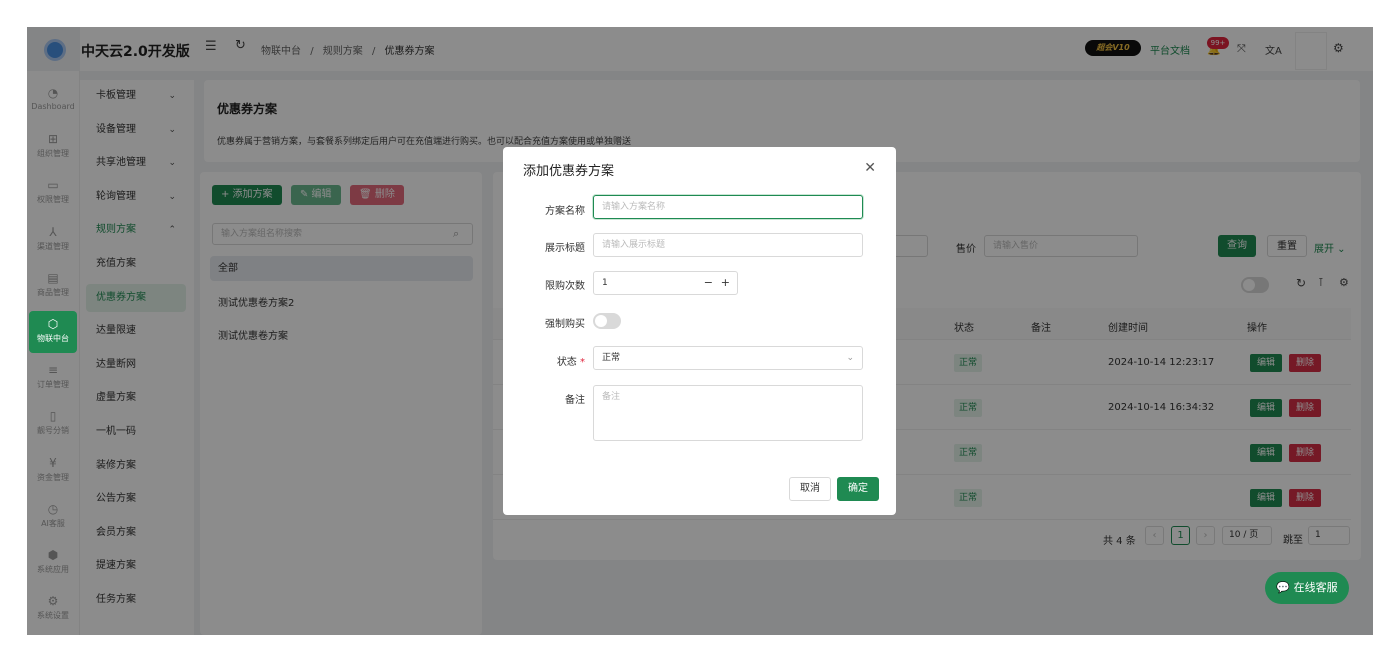 The height and width of the screenshot is (662, 1400). I want to click on rail-ai: ◷ AI客服, so click(53, 517).